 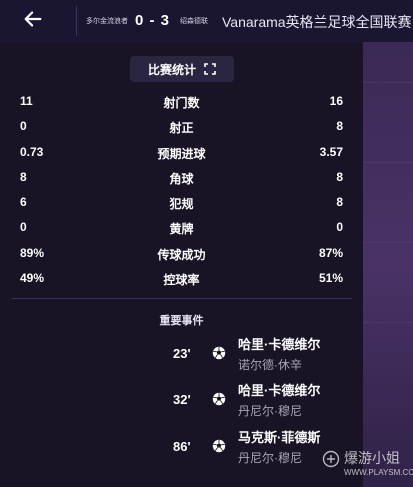 I want to click on section-divider, so click(x=182, y=298).